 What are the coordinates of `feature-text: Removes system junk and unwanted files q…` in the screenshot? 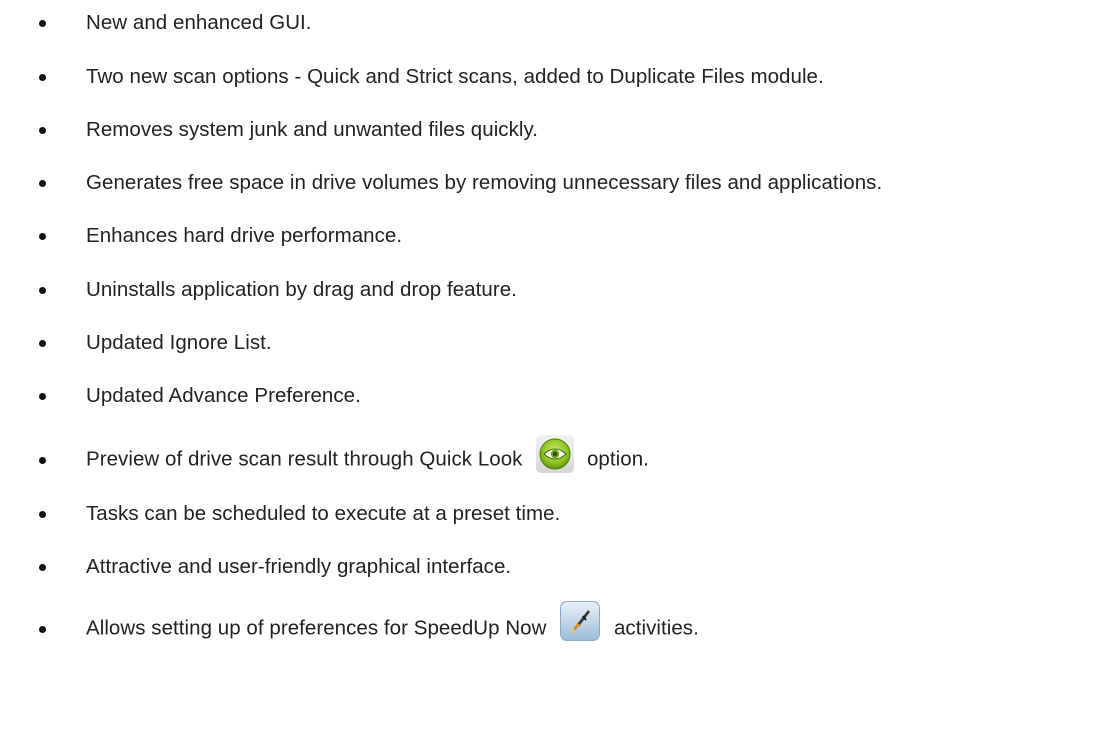 It's located at (312, 129).